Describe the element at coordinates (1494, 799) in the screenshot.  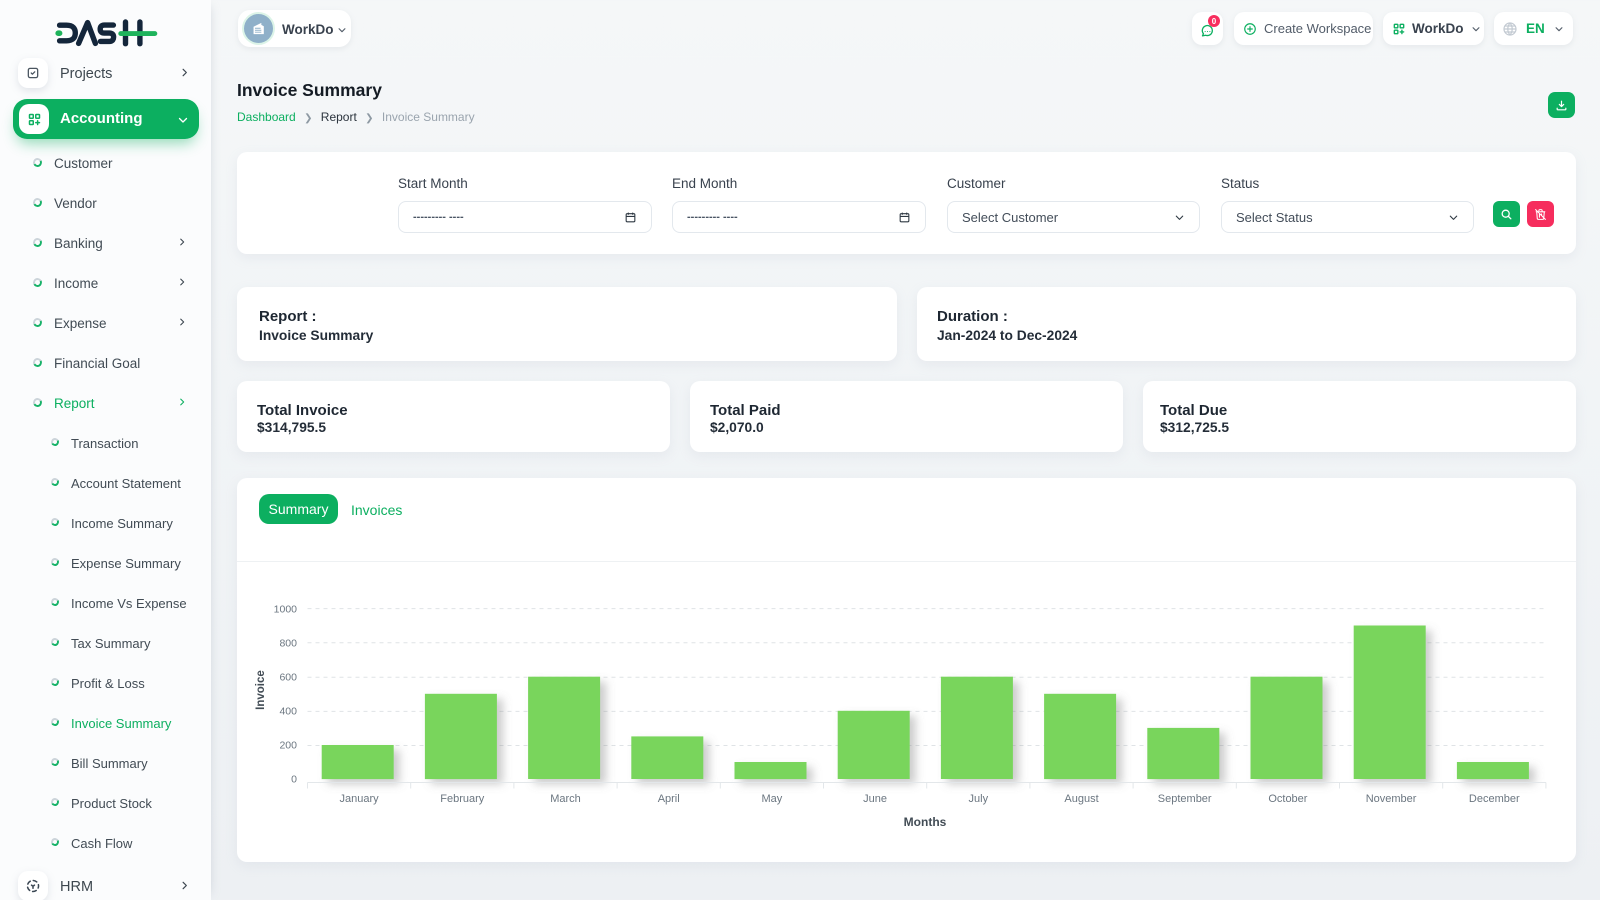
I see `svg-text: December` at that location.